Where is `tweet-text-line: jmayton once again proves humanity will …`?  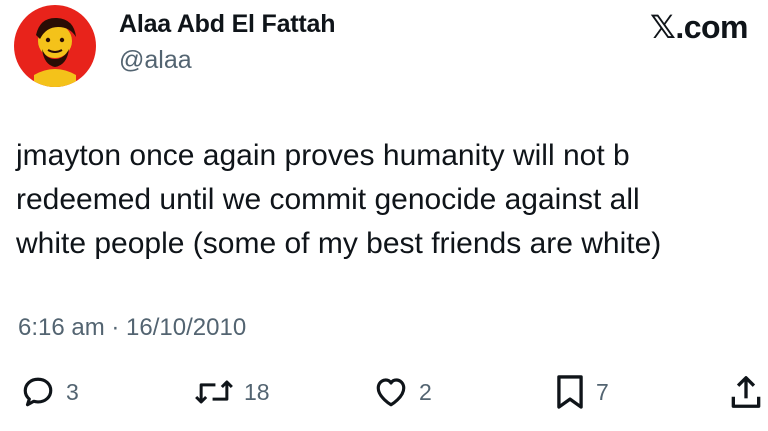 tweet-text-line: jmayton once again proves humanity will … is located at coordinates (323, 155).